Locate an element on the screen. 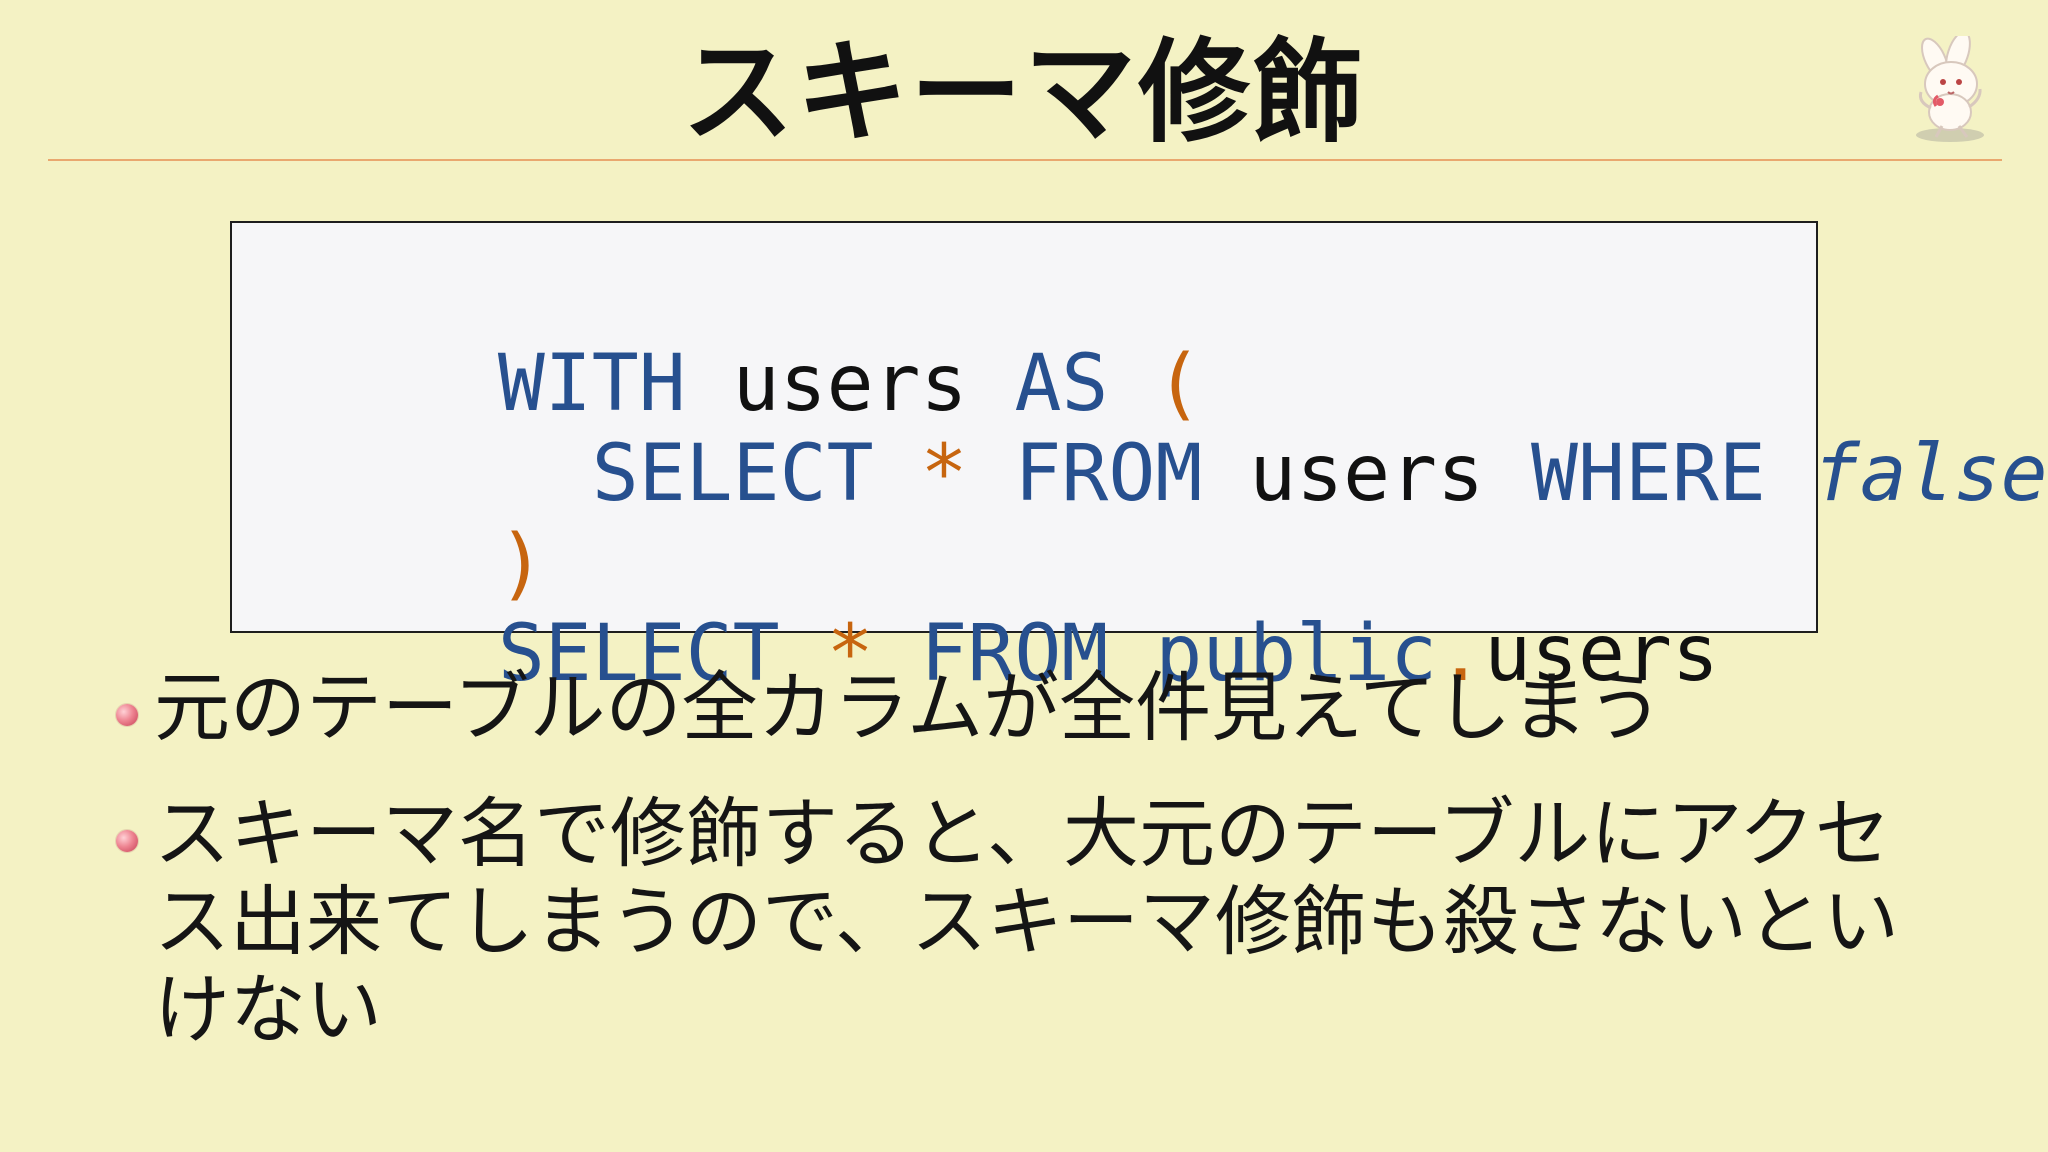 The width and height of the screenshot is (2048, 1152). mascot-rabbit is located at coordinates (1950, 89).